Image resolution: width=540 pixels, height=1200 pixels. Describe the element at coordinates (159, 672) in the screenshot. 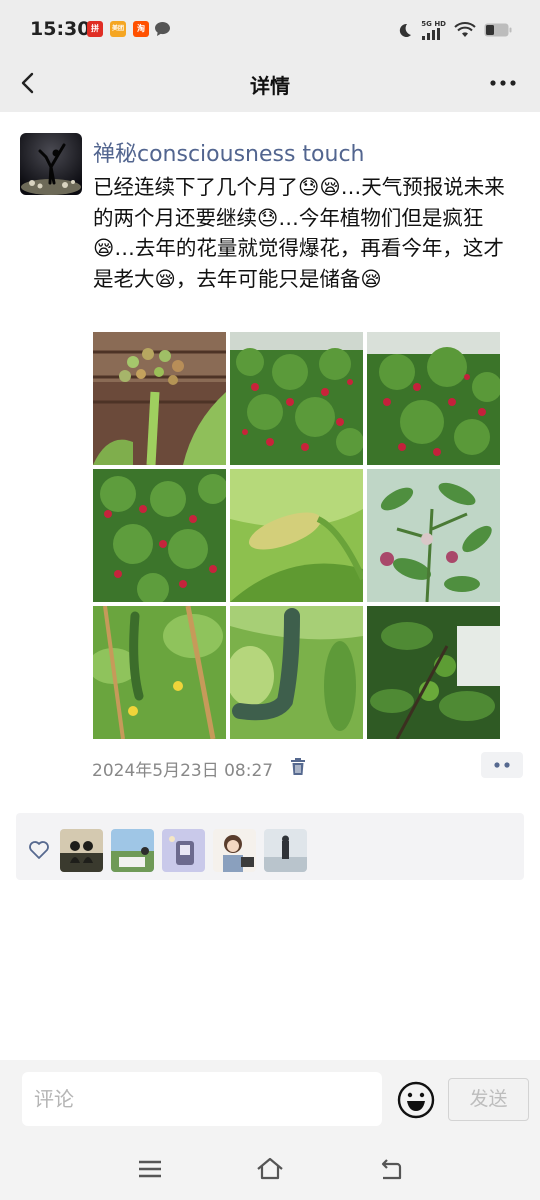

I see `photo-cucumber-vine` at that location.